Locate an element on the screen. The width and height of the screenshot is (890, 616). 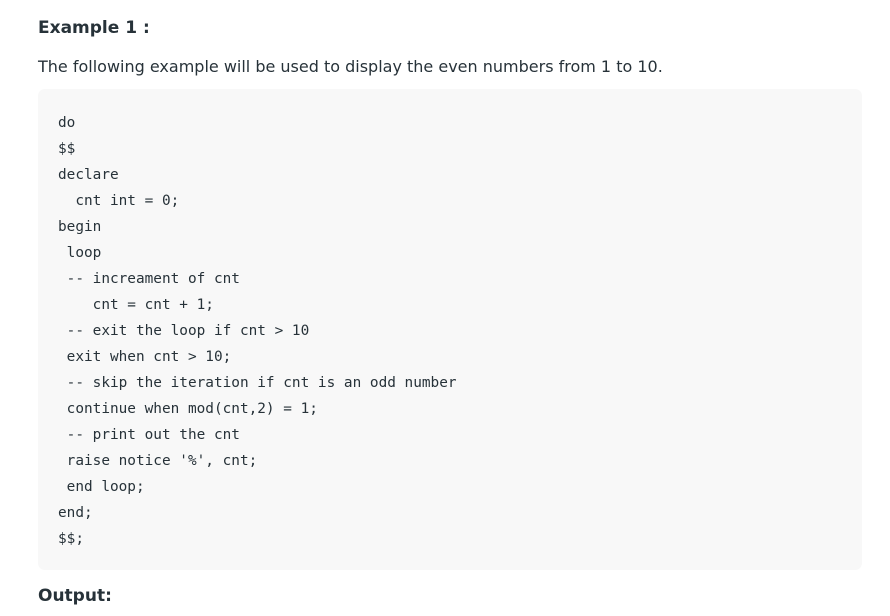
code-line: loop is located at coordinates (80, 253).